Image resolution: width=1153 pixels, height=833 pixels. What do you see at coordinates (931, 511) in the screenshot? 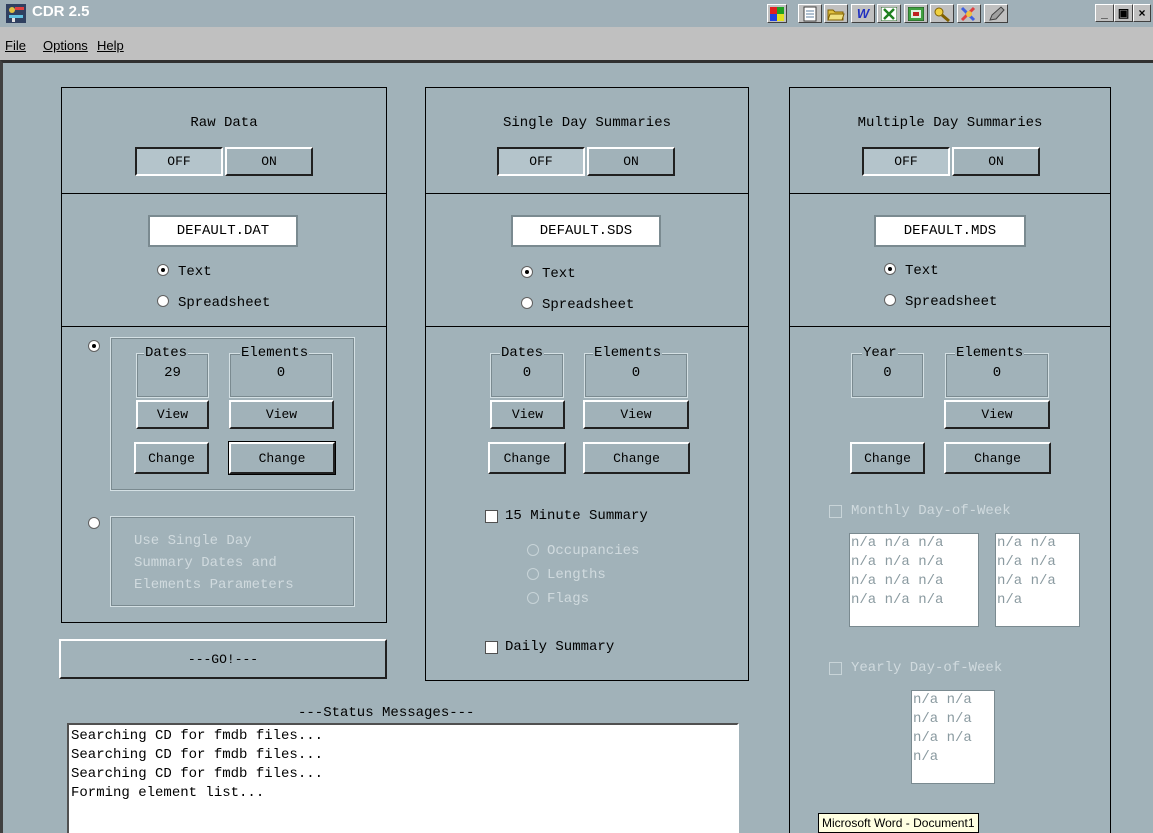
I see `monthly-dow-label: Monthly Day-of-Week` at bounding box center [931, 511].